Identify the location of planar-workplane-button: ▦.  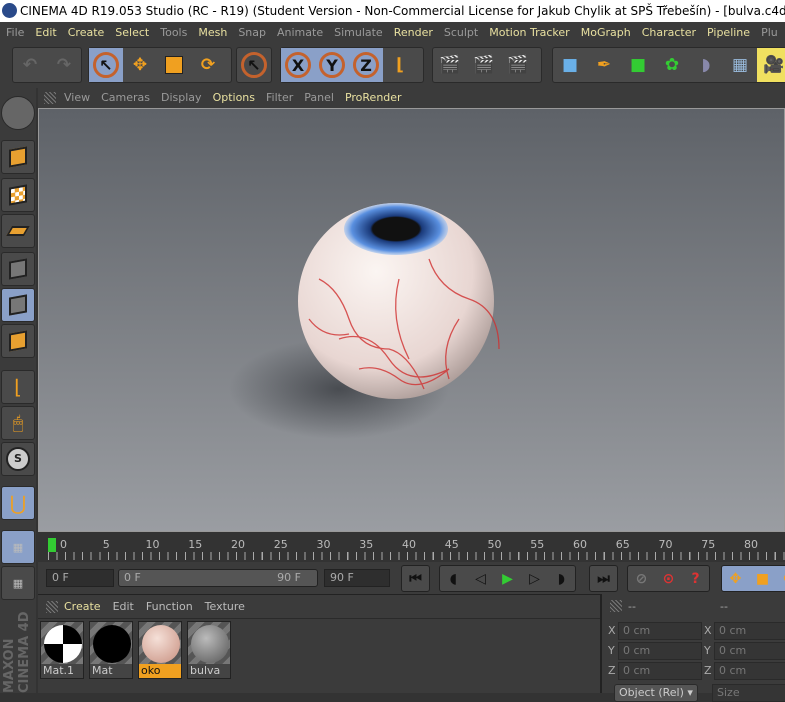
(18, 583).